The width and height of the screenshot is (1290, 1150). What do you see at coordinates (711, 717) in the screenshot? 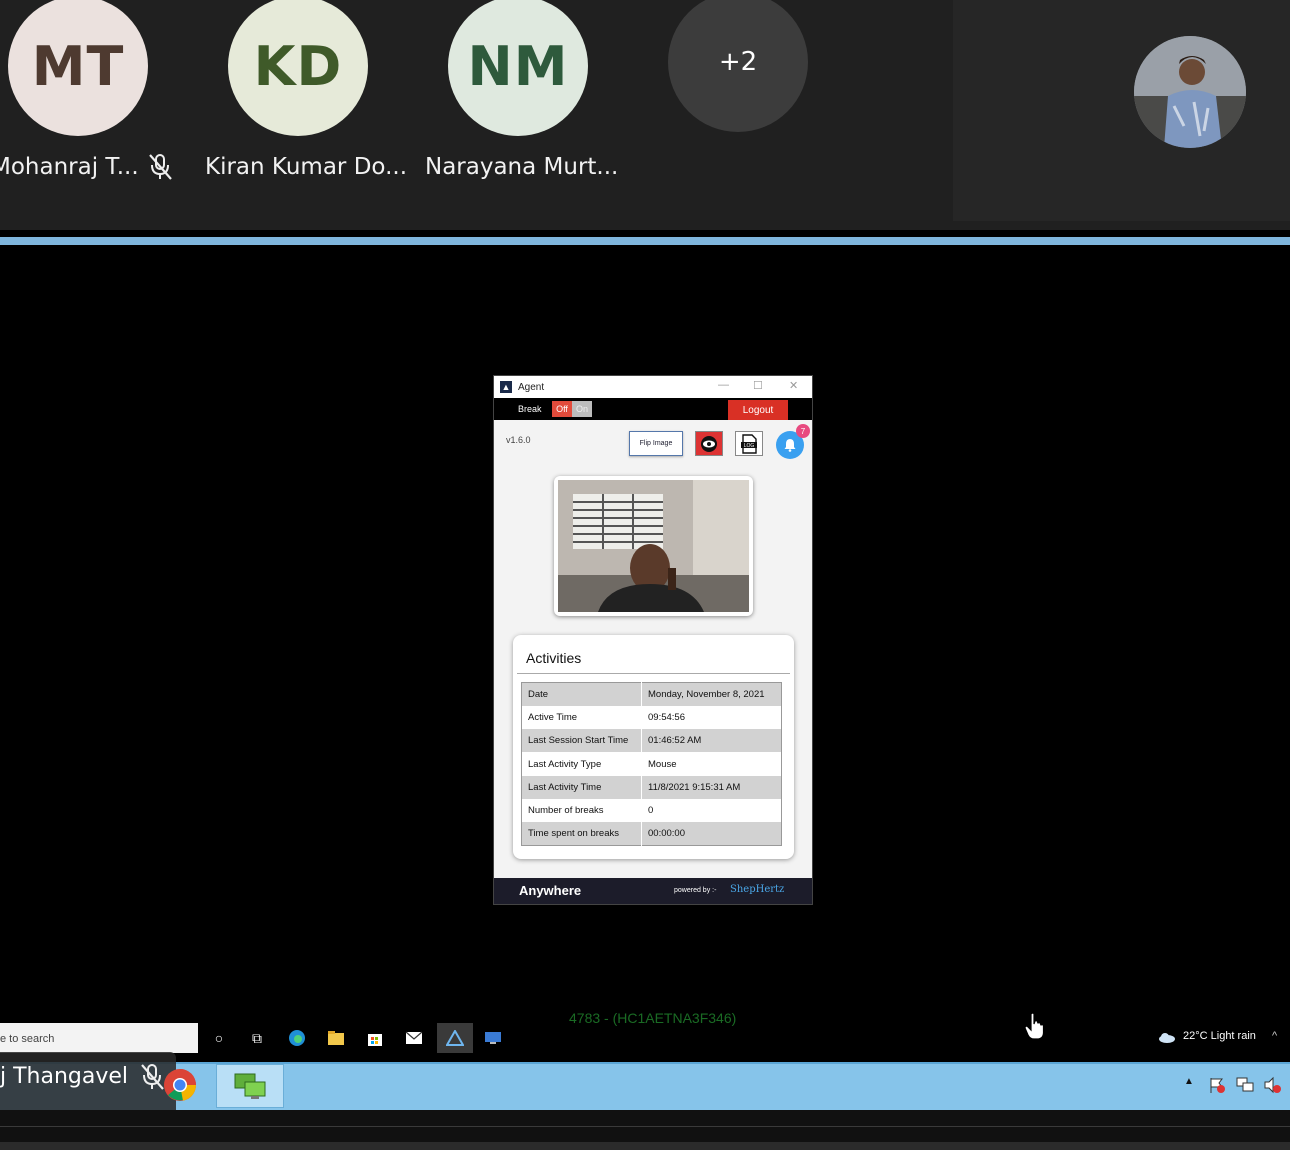
I see `activity-value: 09:54:56` at bounding box center [711, 717].